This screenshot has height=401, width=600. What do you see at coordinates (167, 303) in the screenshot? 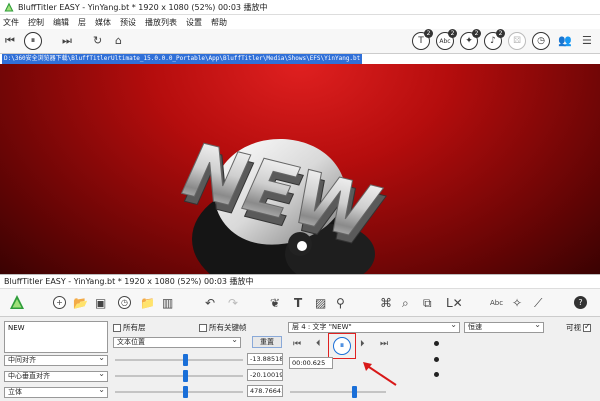
I see `filmstrip-icon: ▥` at bounding box center [167, 303].